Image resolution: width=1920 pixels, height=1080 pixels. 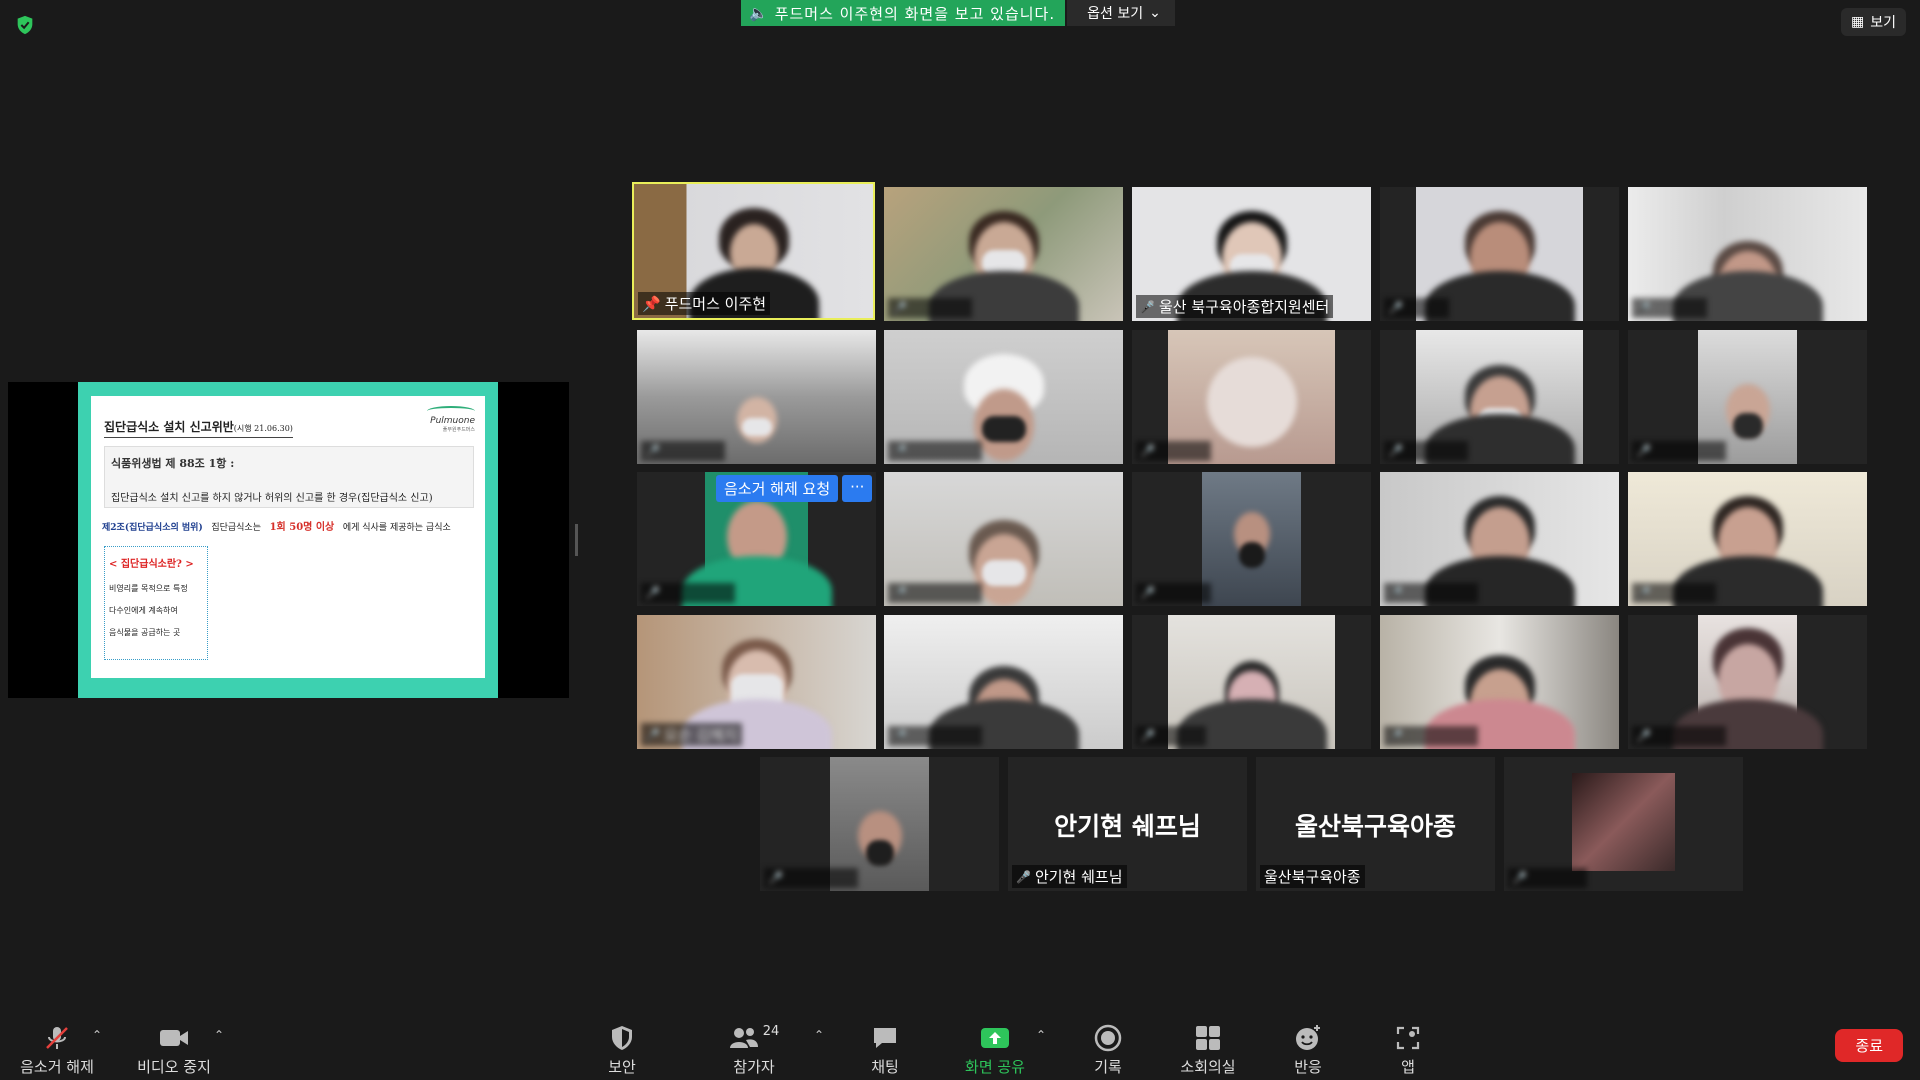 What do you see at coordinates (57, 1067) in the screenshot?
I see `unmute-label: 음소거 해제` at bounding box center [57, 1067].